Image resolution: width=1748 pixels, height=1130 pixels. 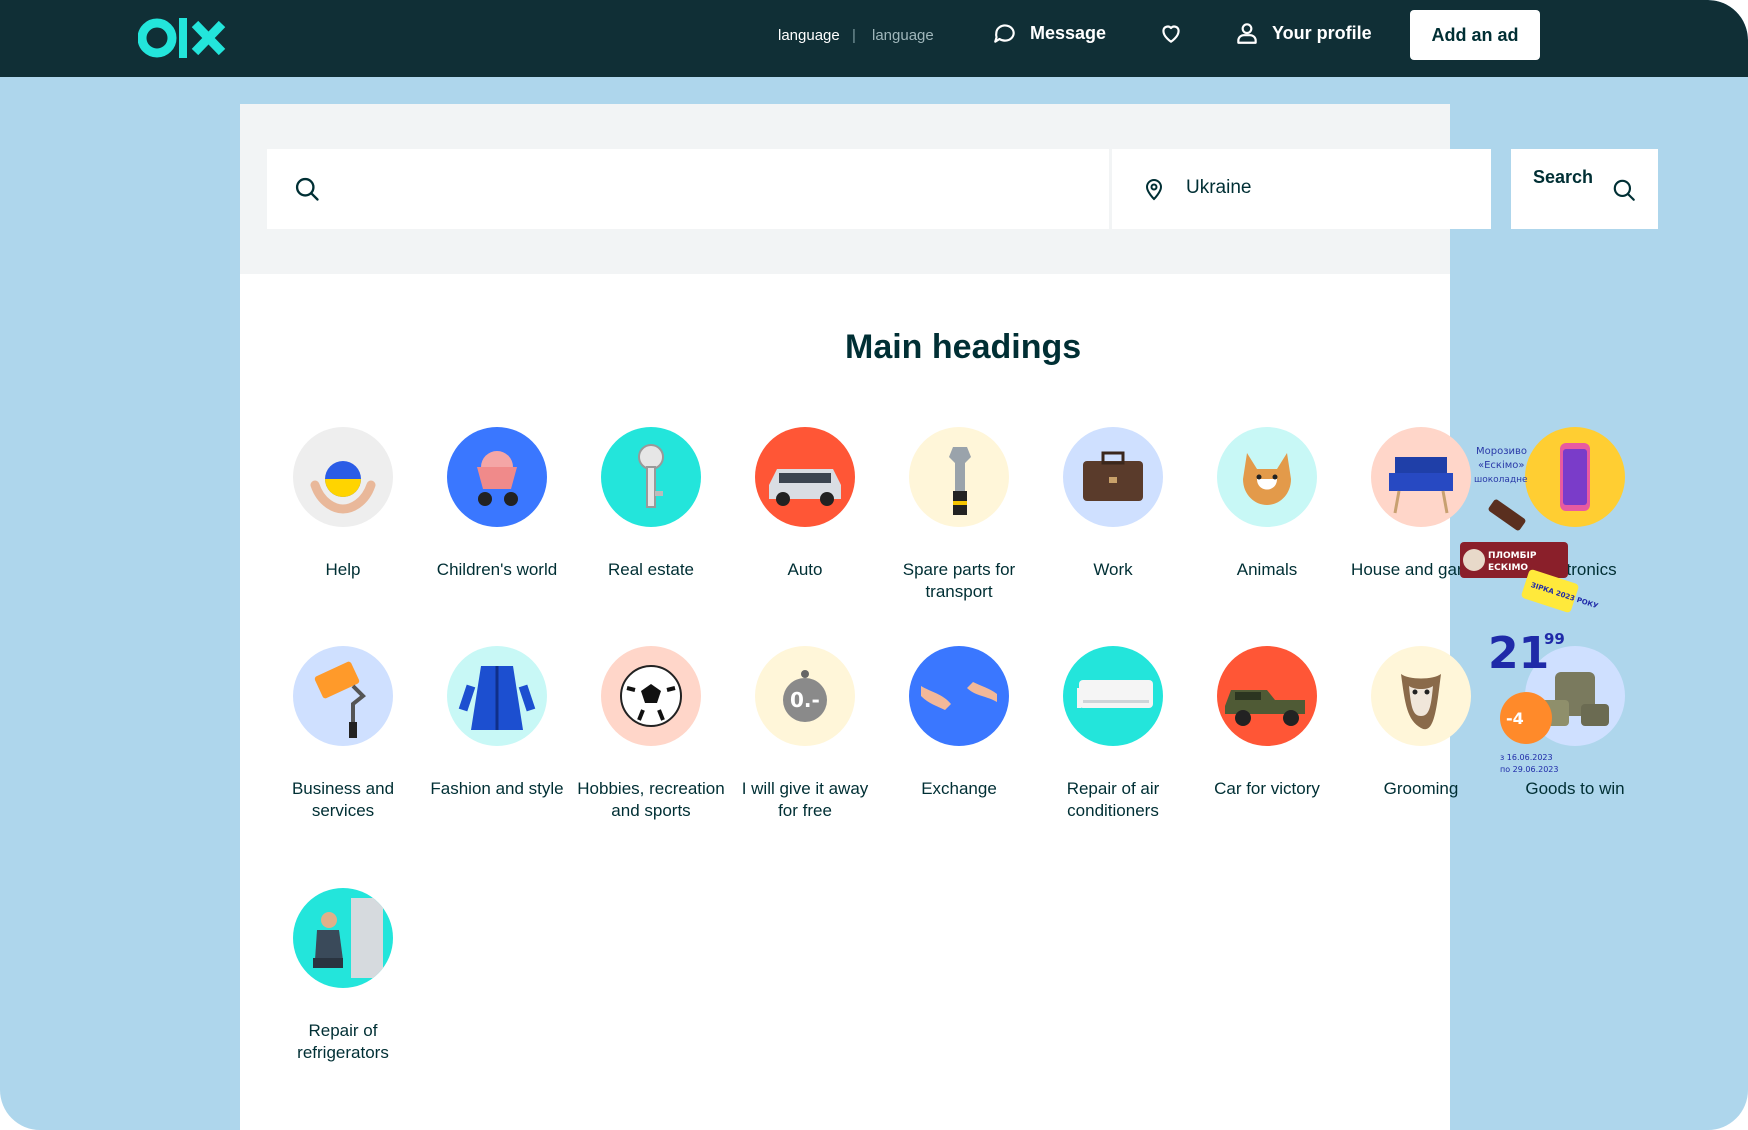 I want to click on user-icon, so click(x=1247, y=33).